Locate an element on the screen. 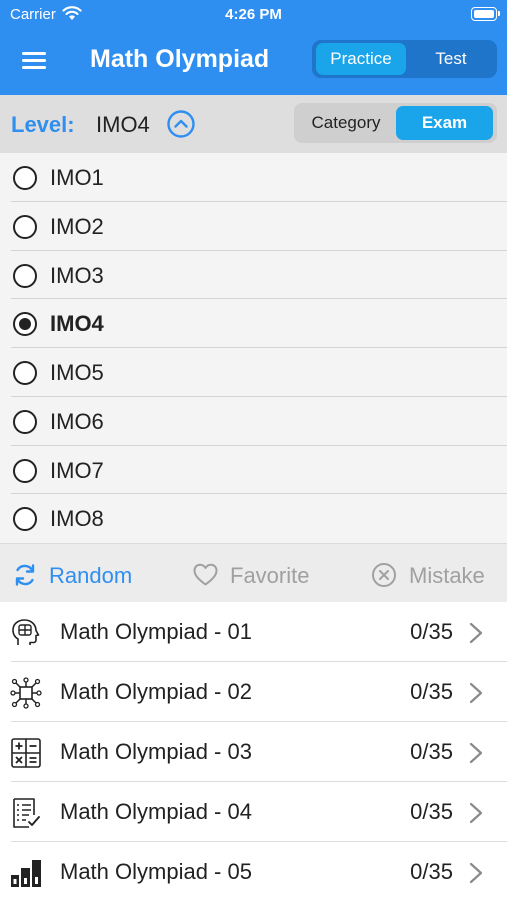 This screenshot has width=507, height=900. level-option-label: IMO6 is located at coordinates (77, 421).